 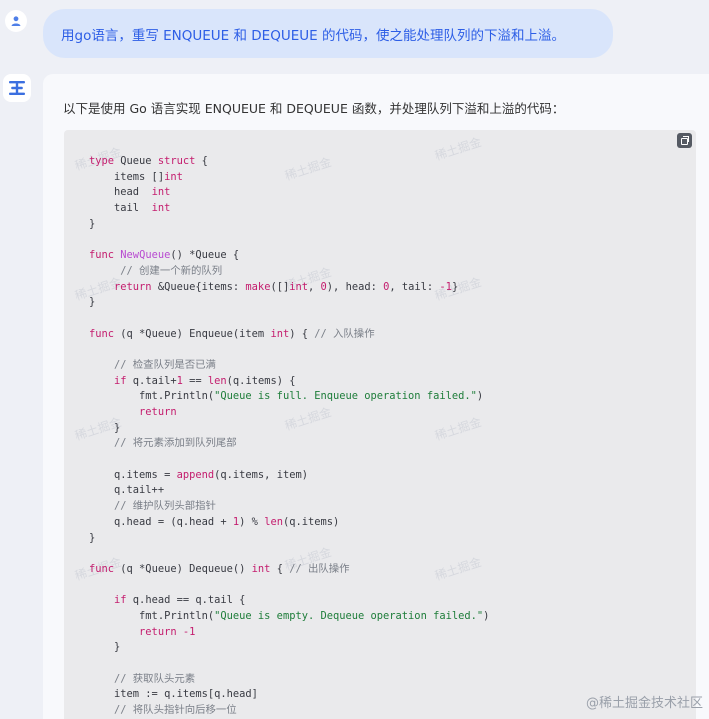 I want to click on code-line: return, so click(x=289, y=413).